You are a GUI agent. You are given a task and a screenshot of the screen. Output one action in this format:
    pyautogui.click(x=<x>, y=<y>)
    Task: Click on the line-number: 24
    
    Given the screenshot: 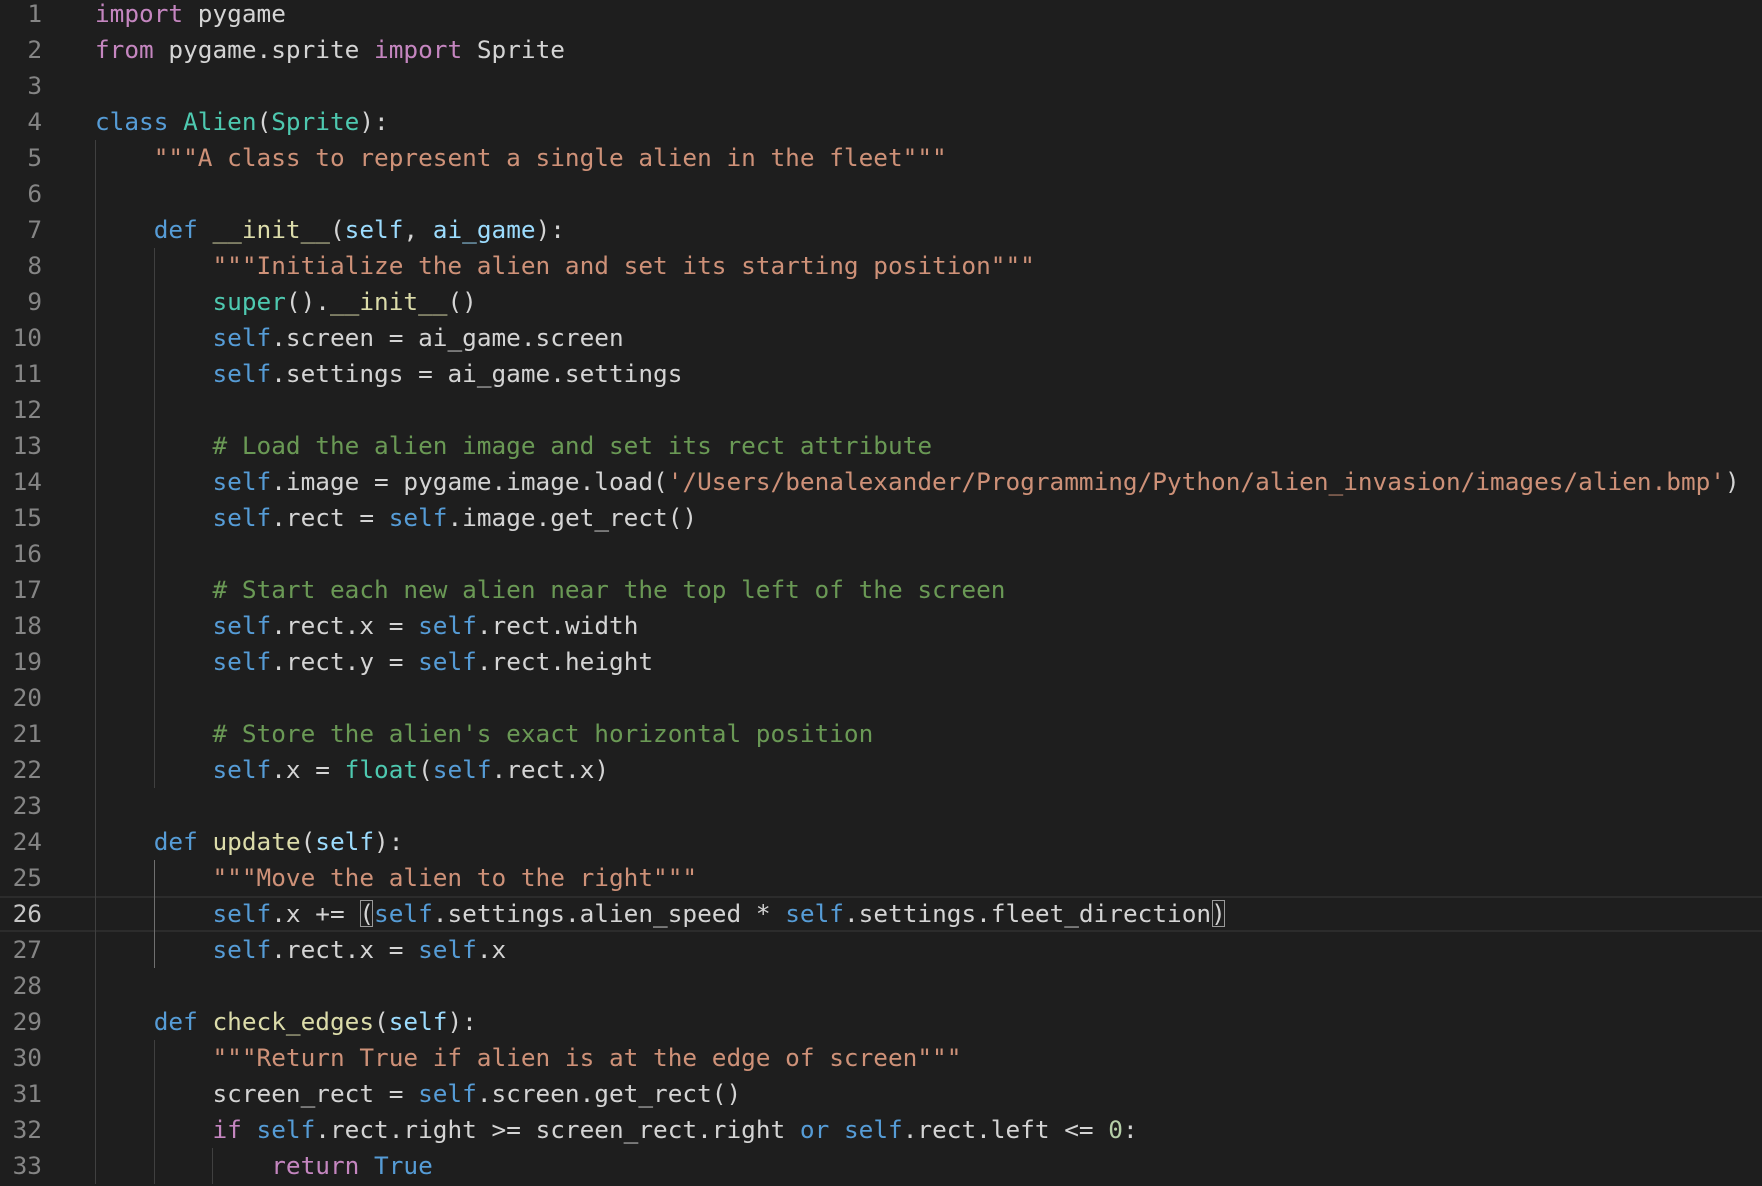 What is the action you would take?
    pyautogui.click(x=27, y=841)
    